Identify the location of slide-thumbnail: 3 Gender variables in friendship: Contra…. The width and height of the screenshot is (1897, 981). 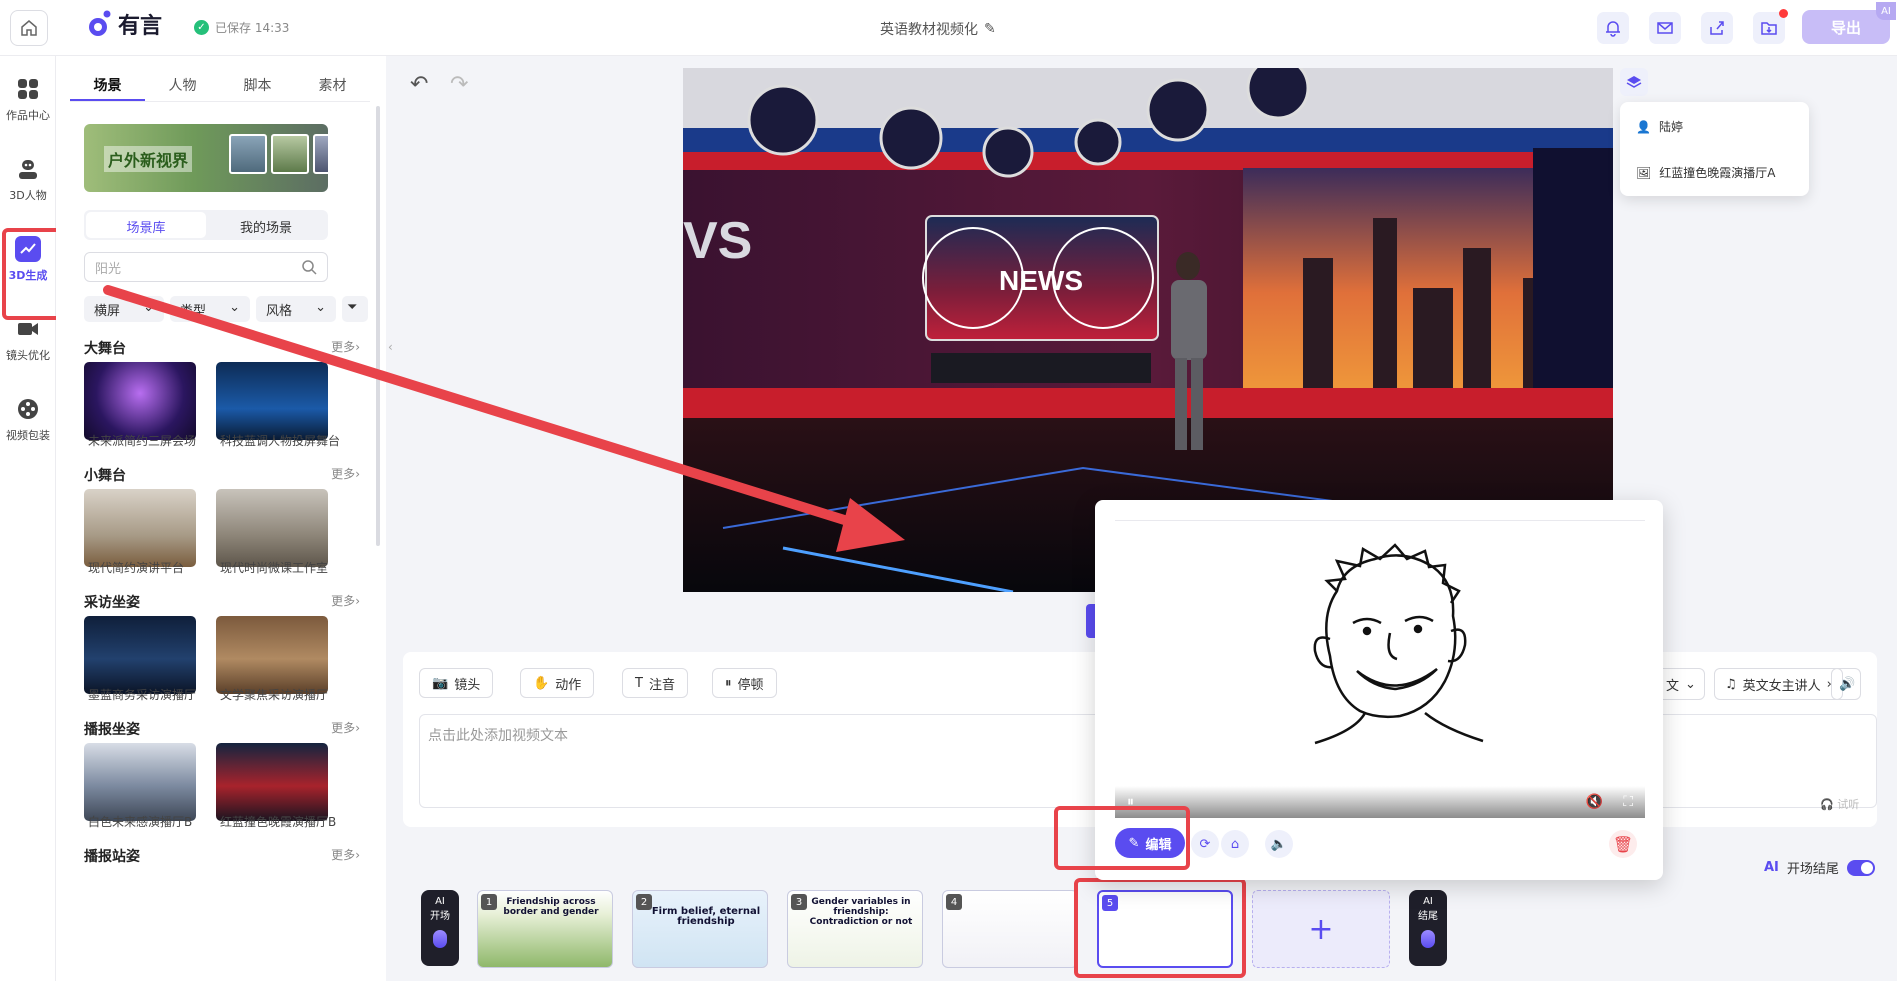
(855, 929).